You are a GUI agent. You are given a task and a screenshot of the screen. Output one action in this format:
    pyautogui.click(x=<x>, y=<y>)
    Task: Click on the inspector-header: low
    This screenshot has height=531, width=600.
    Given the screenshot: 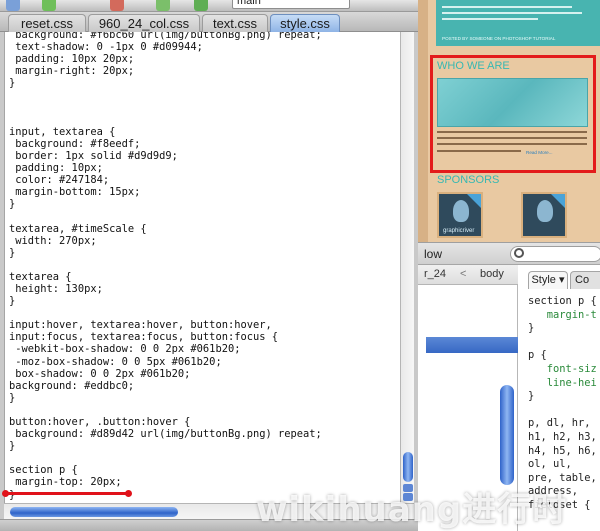 What is the action you would take?
    pyautogui.click(x=509, y=254)
    